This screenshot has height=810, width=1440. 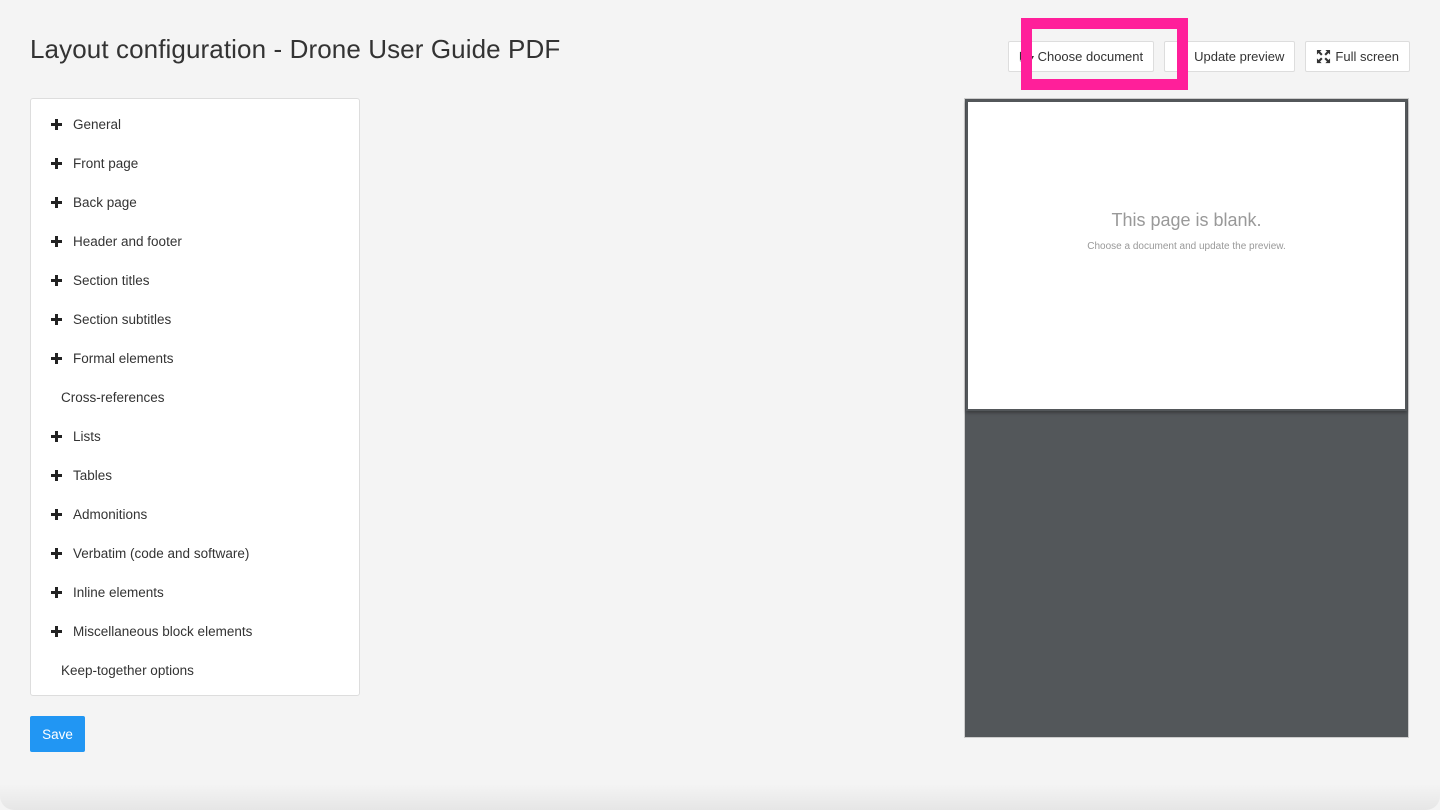 I want to click on update-preview-button: Update preview, so click(x=1230, y=56).